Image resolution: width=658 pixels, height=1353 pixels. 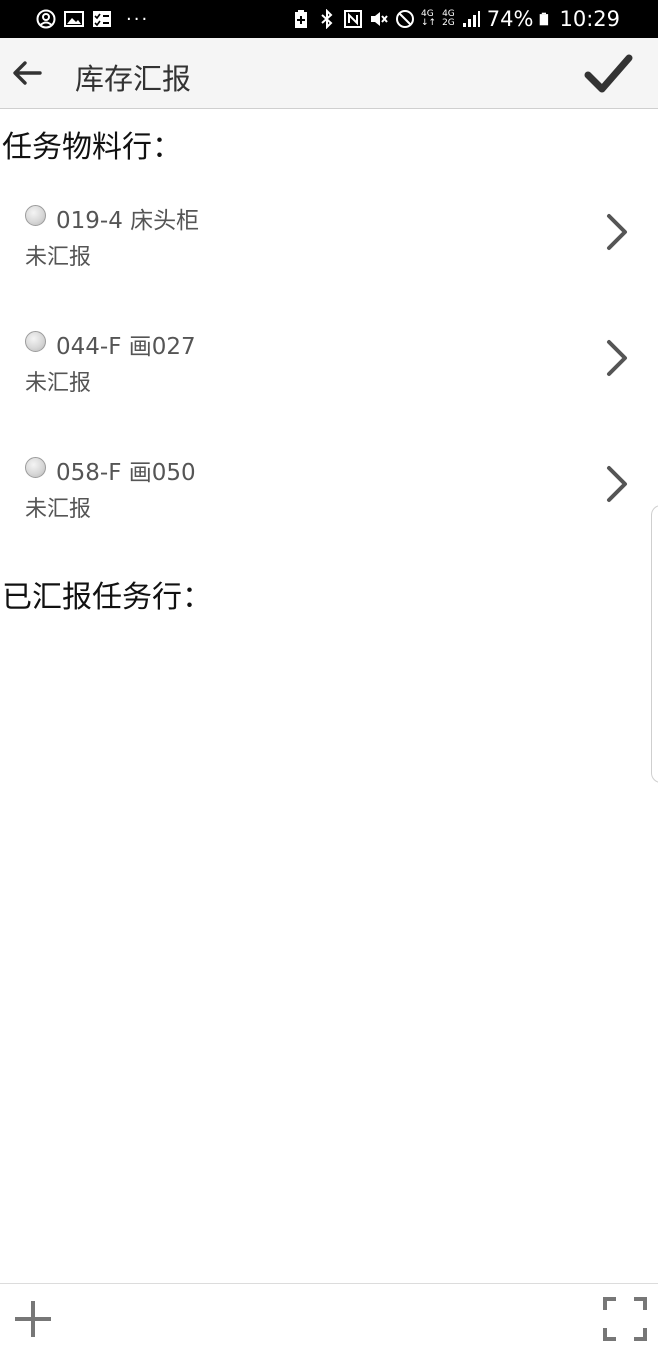 I want to click on app-bar: 库存汇报, so click(x=329, y=73).